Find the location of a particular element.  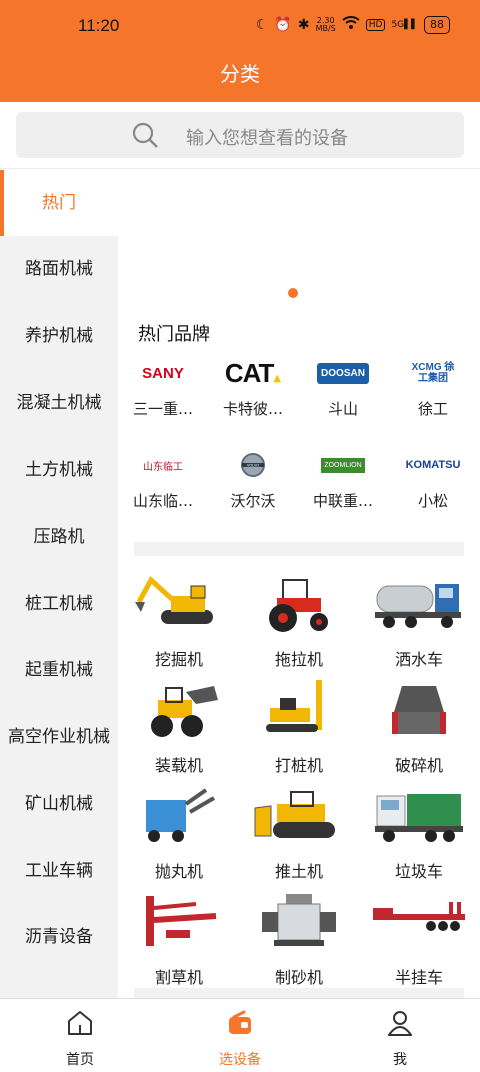

equip-garbage-truck: 垃圾车 is located at coordinates (419, 831).